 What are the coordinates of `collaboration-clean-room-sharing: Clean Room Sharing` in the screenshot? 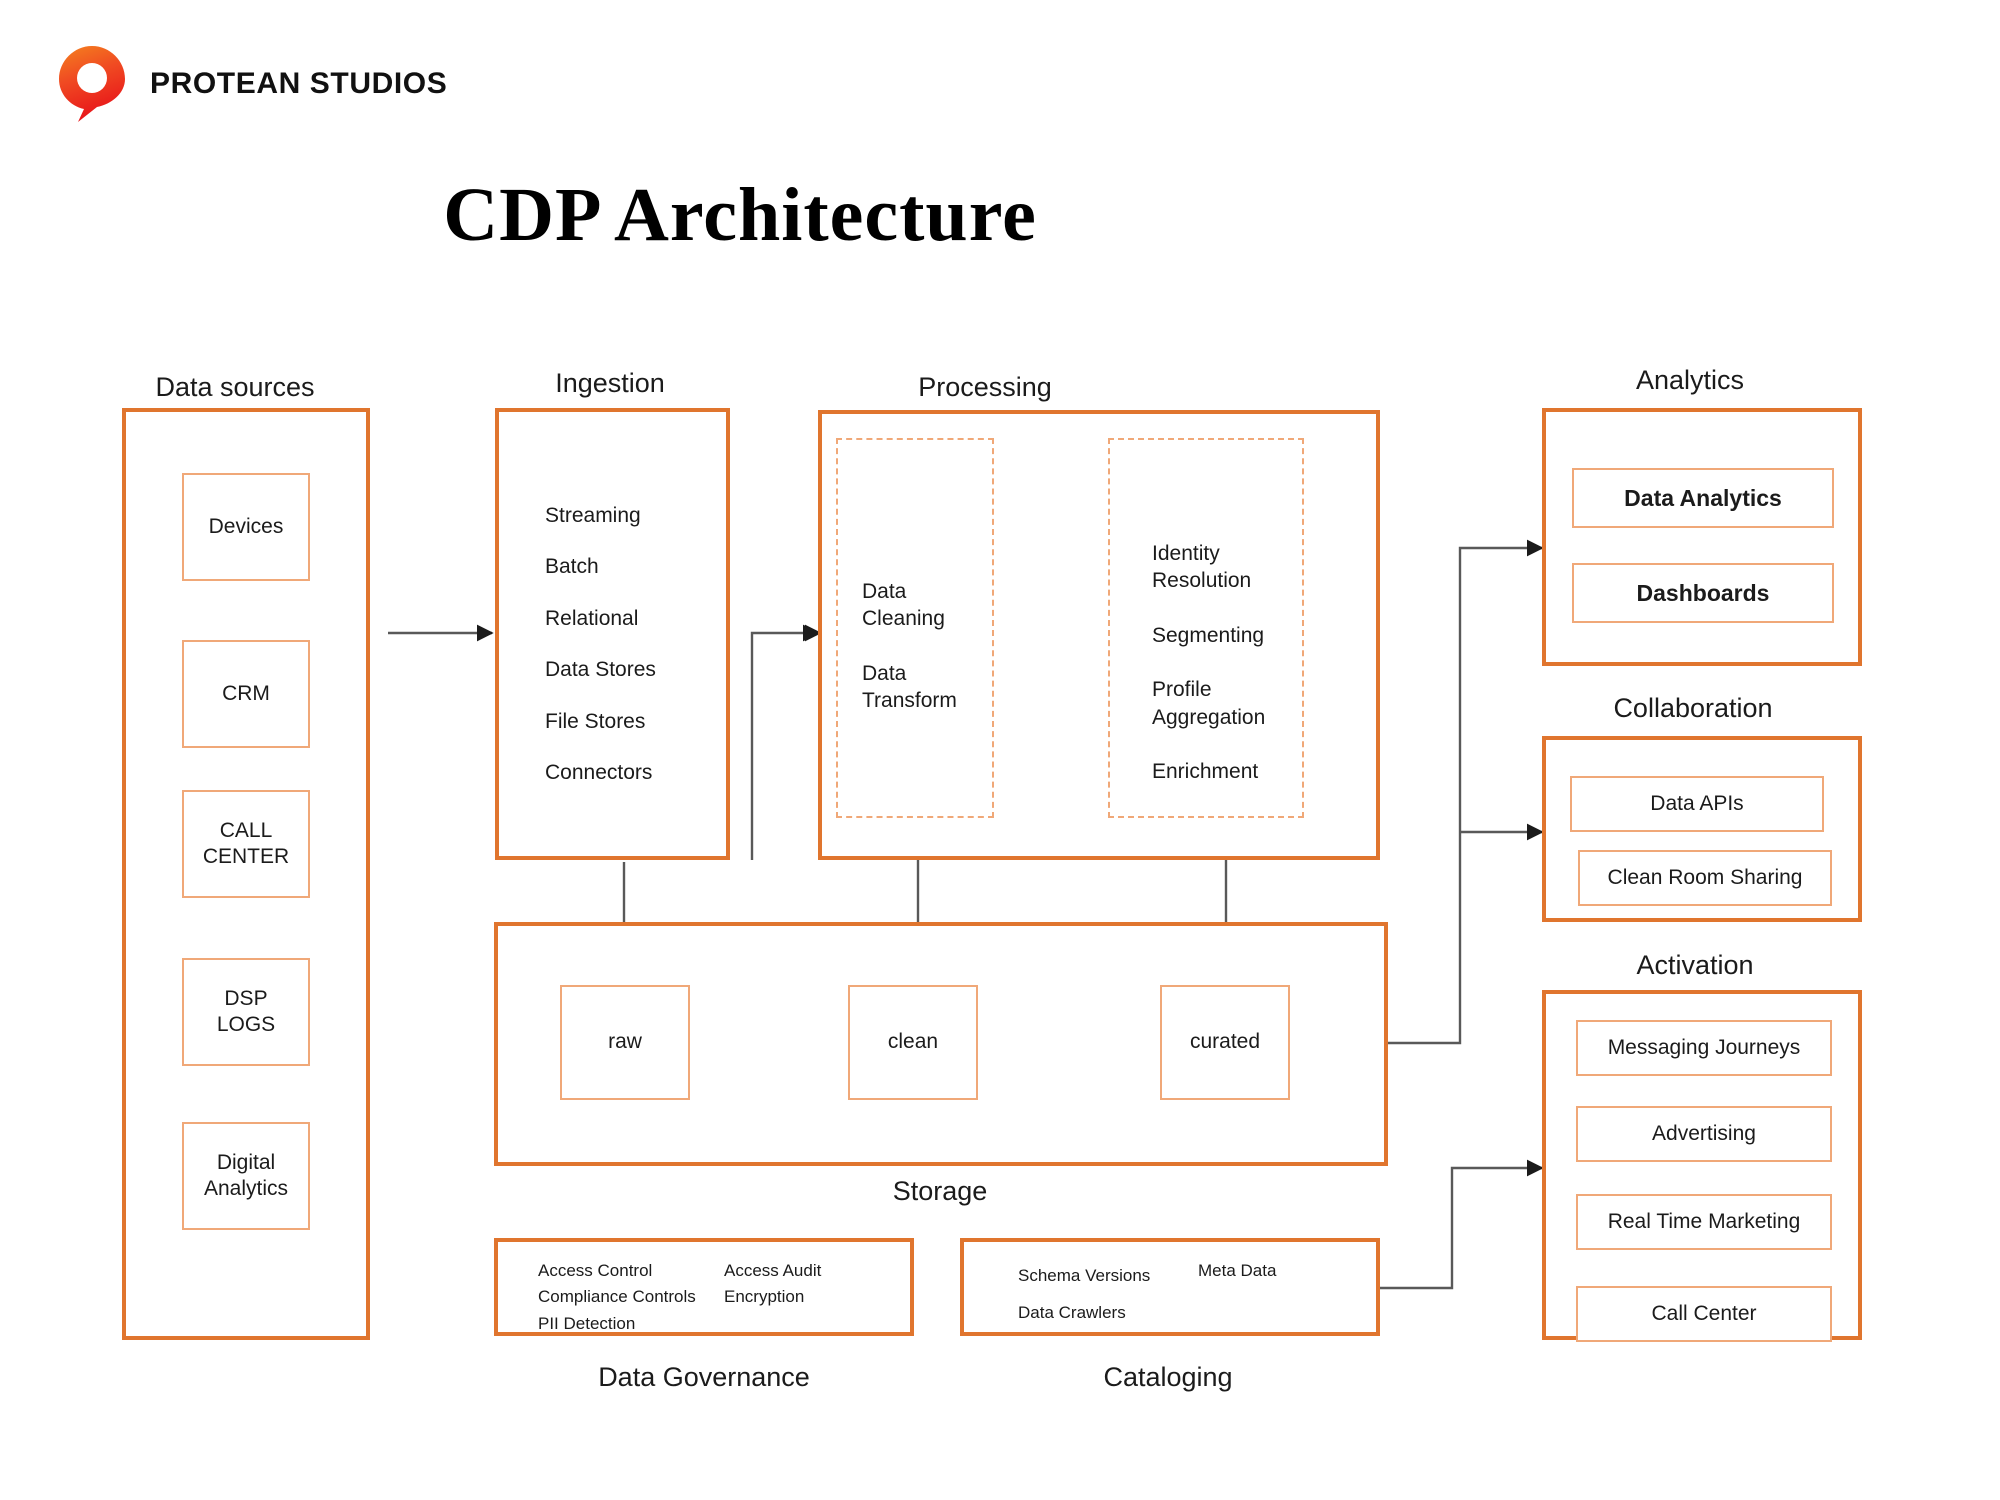 It's located at (1705, 878).